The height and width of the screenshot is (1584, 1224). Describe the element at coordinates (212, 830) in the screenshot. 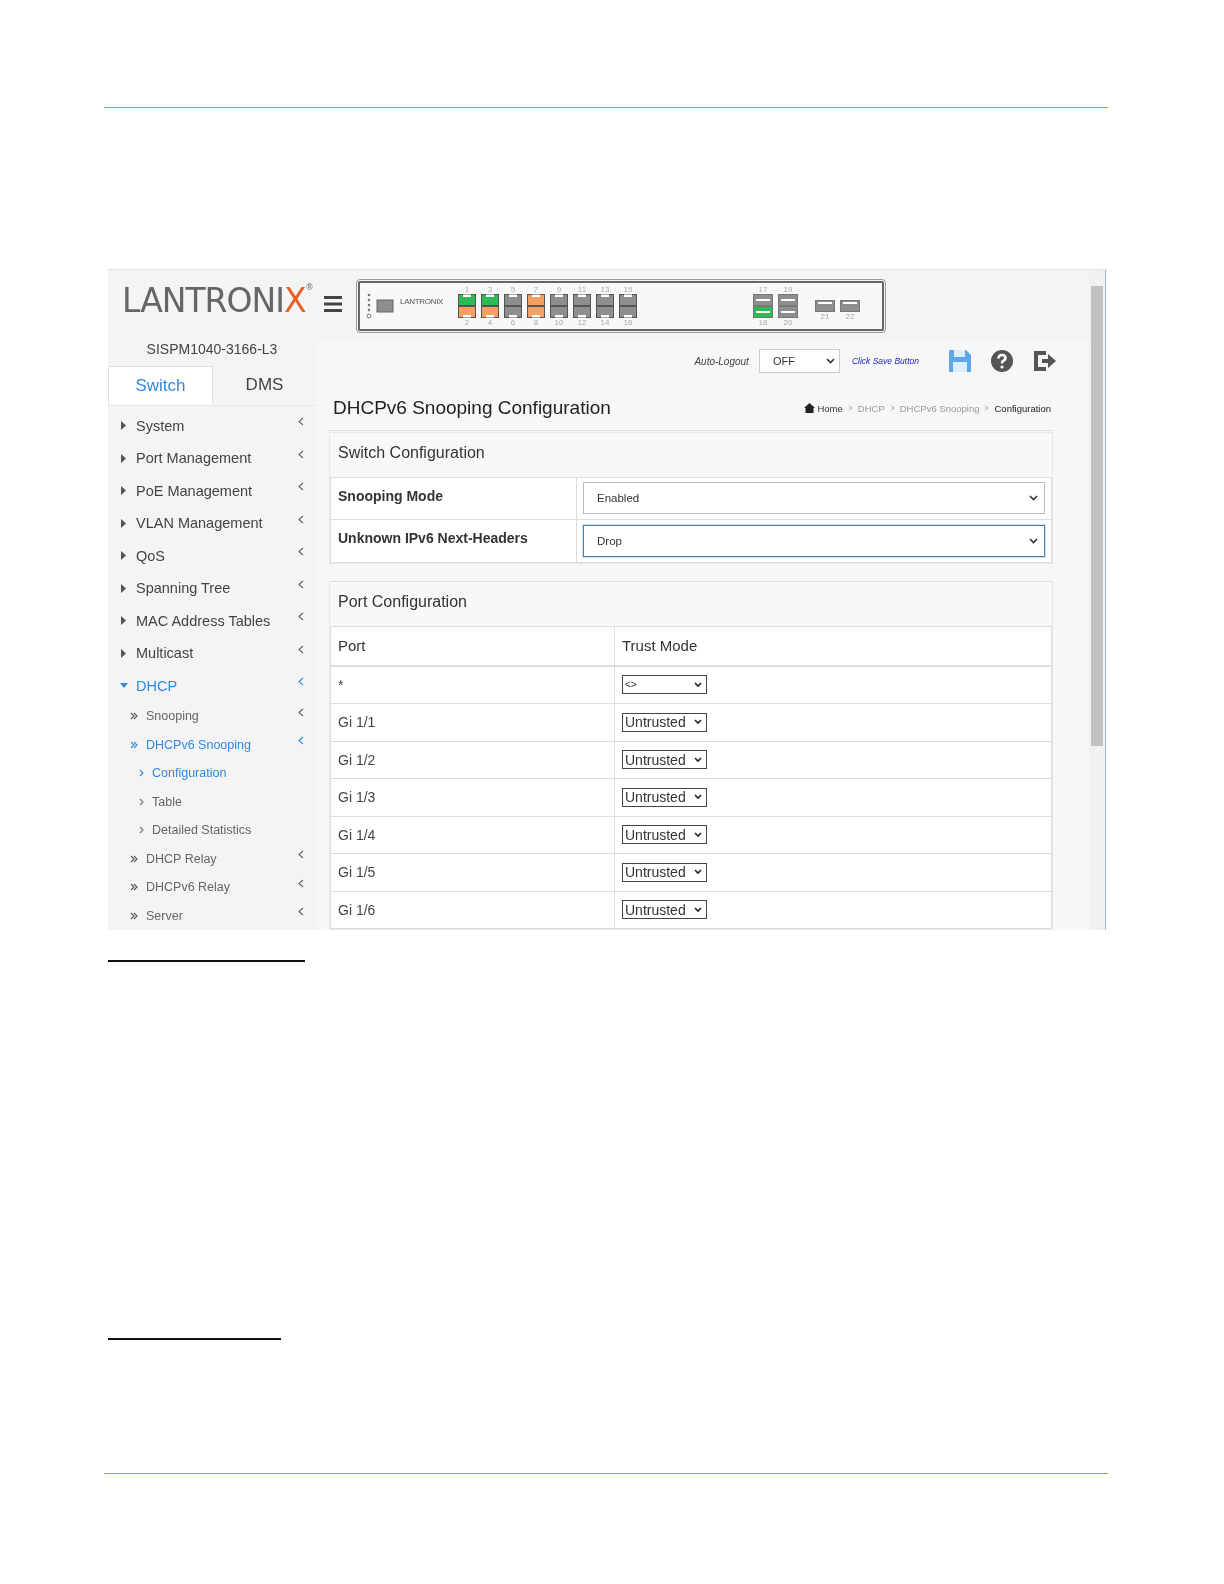

I see `sidebar-item: Detailed Statistics` at that location.